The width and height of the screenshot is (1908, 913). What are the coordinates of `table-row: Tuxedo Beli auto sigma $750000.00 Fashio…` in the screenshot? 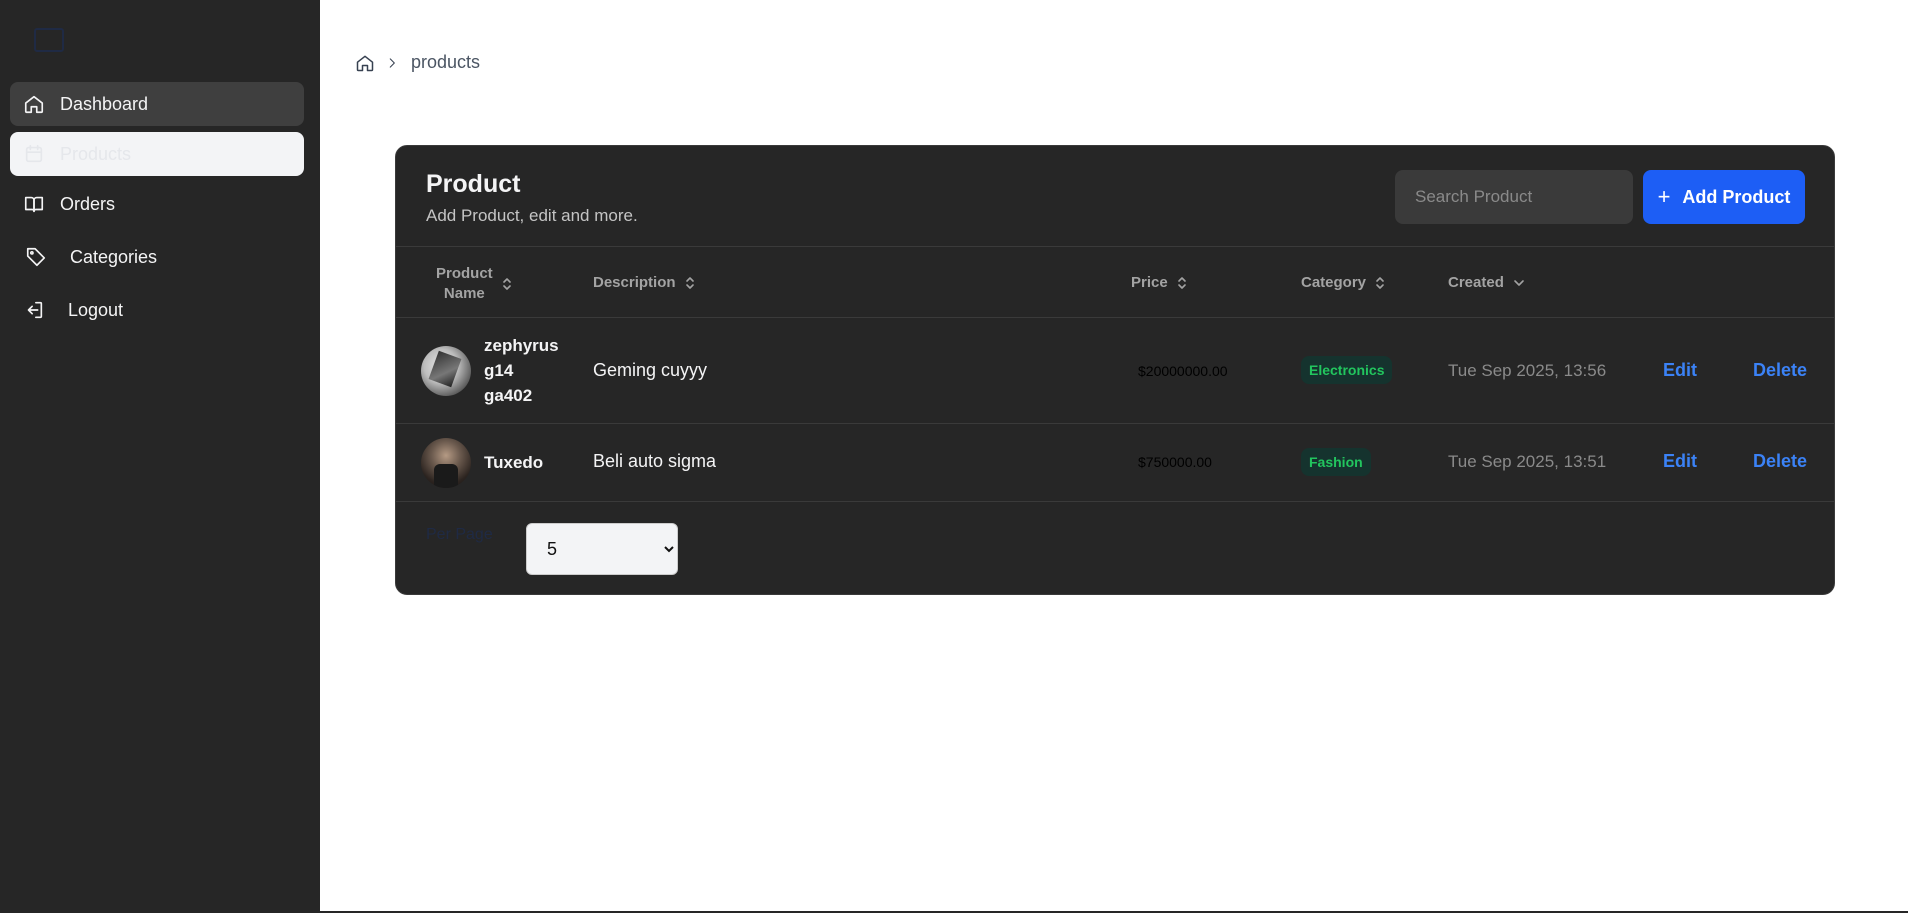 It's located at (1115, 462).